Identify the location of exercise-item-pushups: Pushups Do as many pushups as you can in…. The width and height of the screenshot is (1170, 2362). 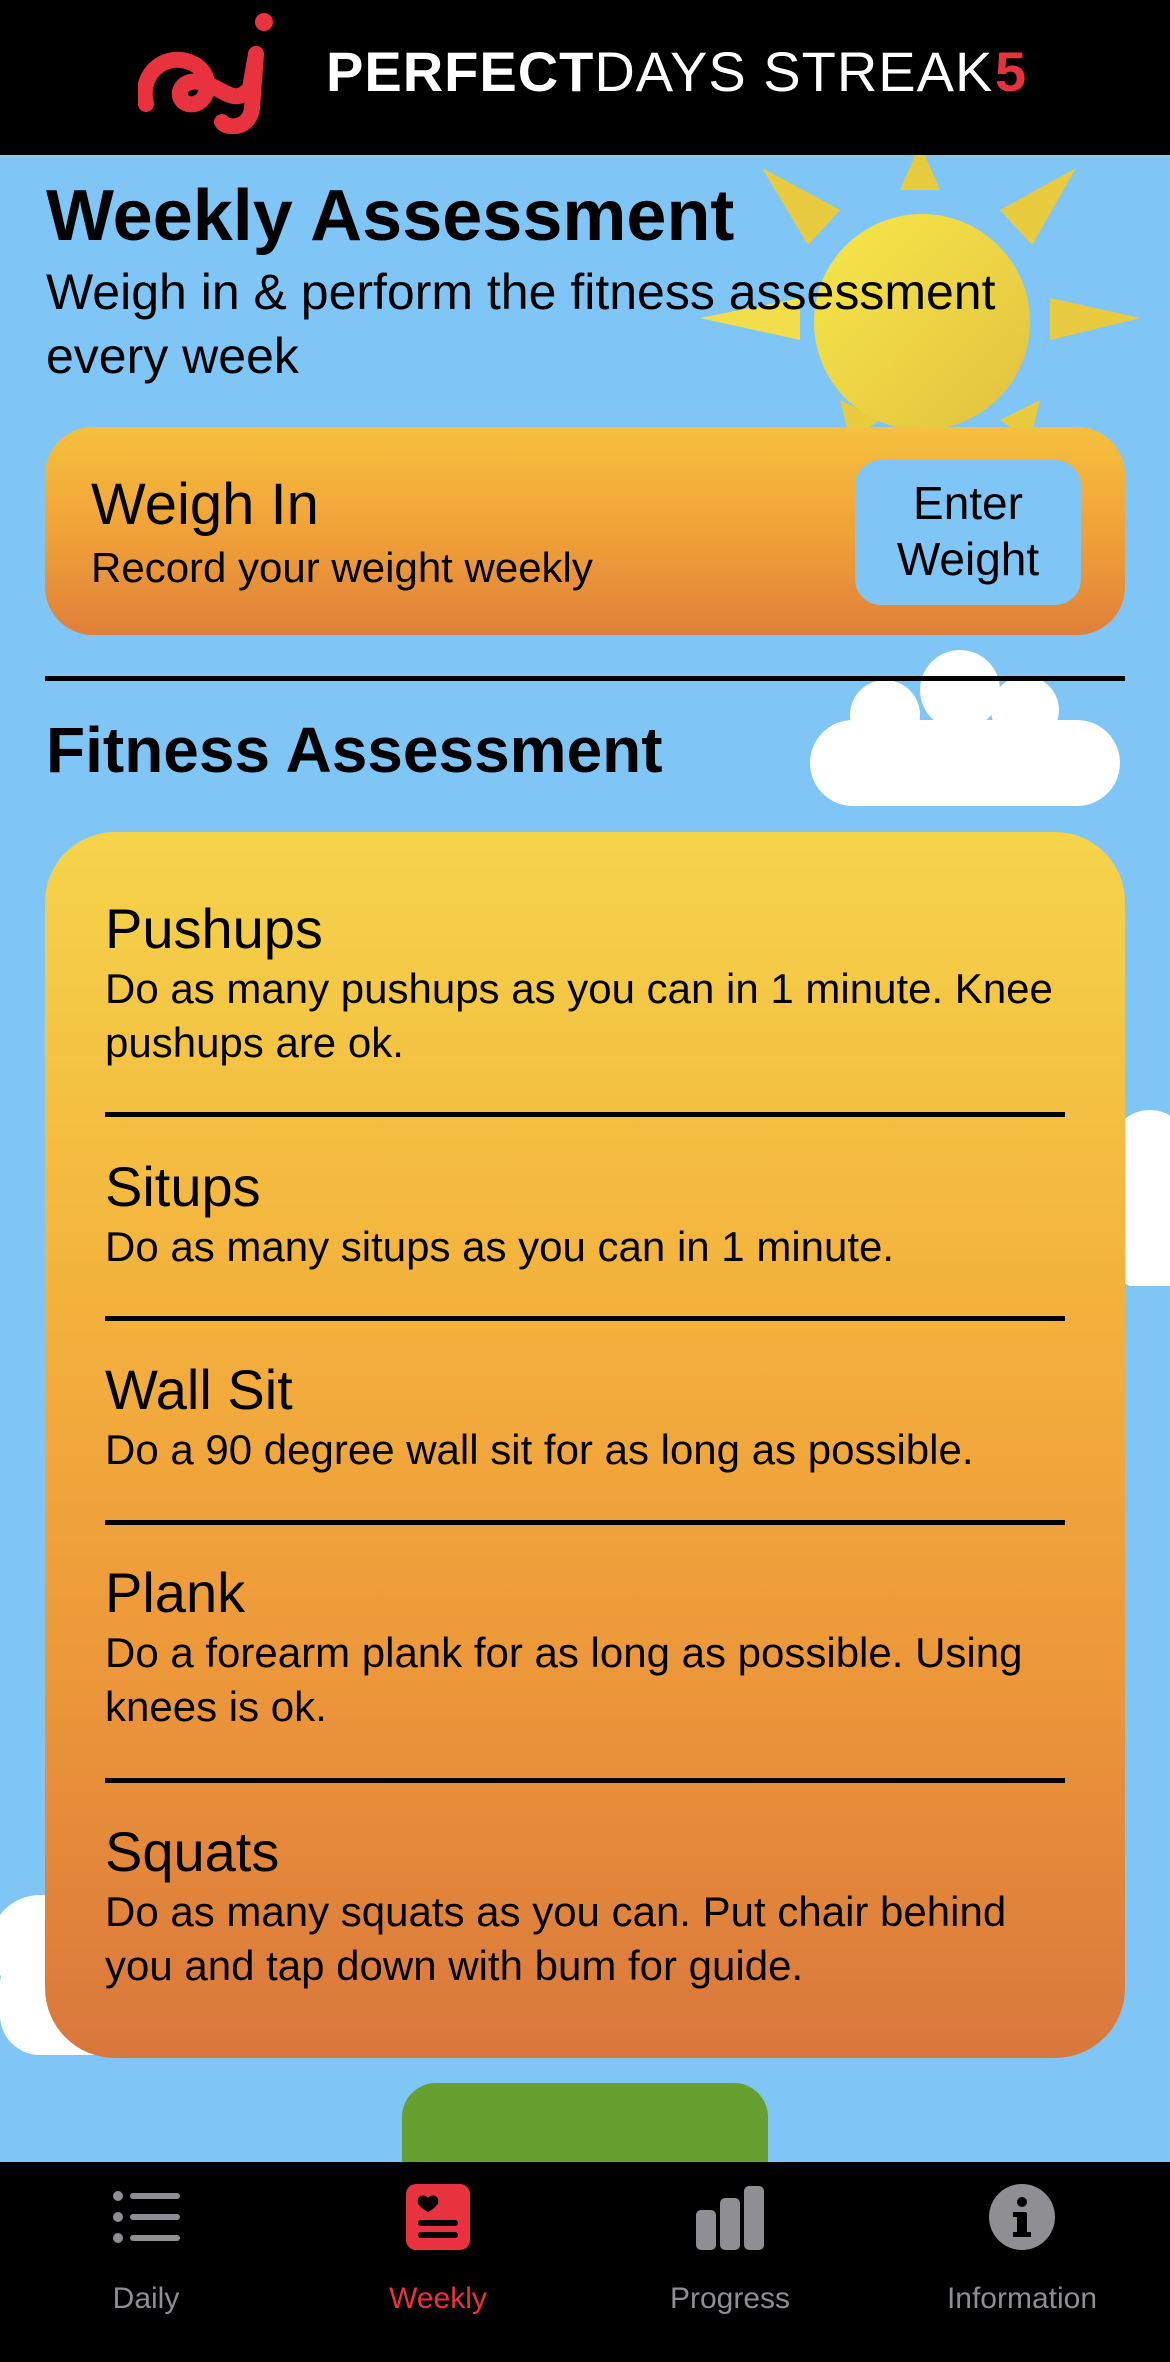
(585, 983).